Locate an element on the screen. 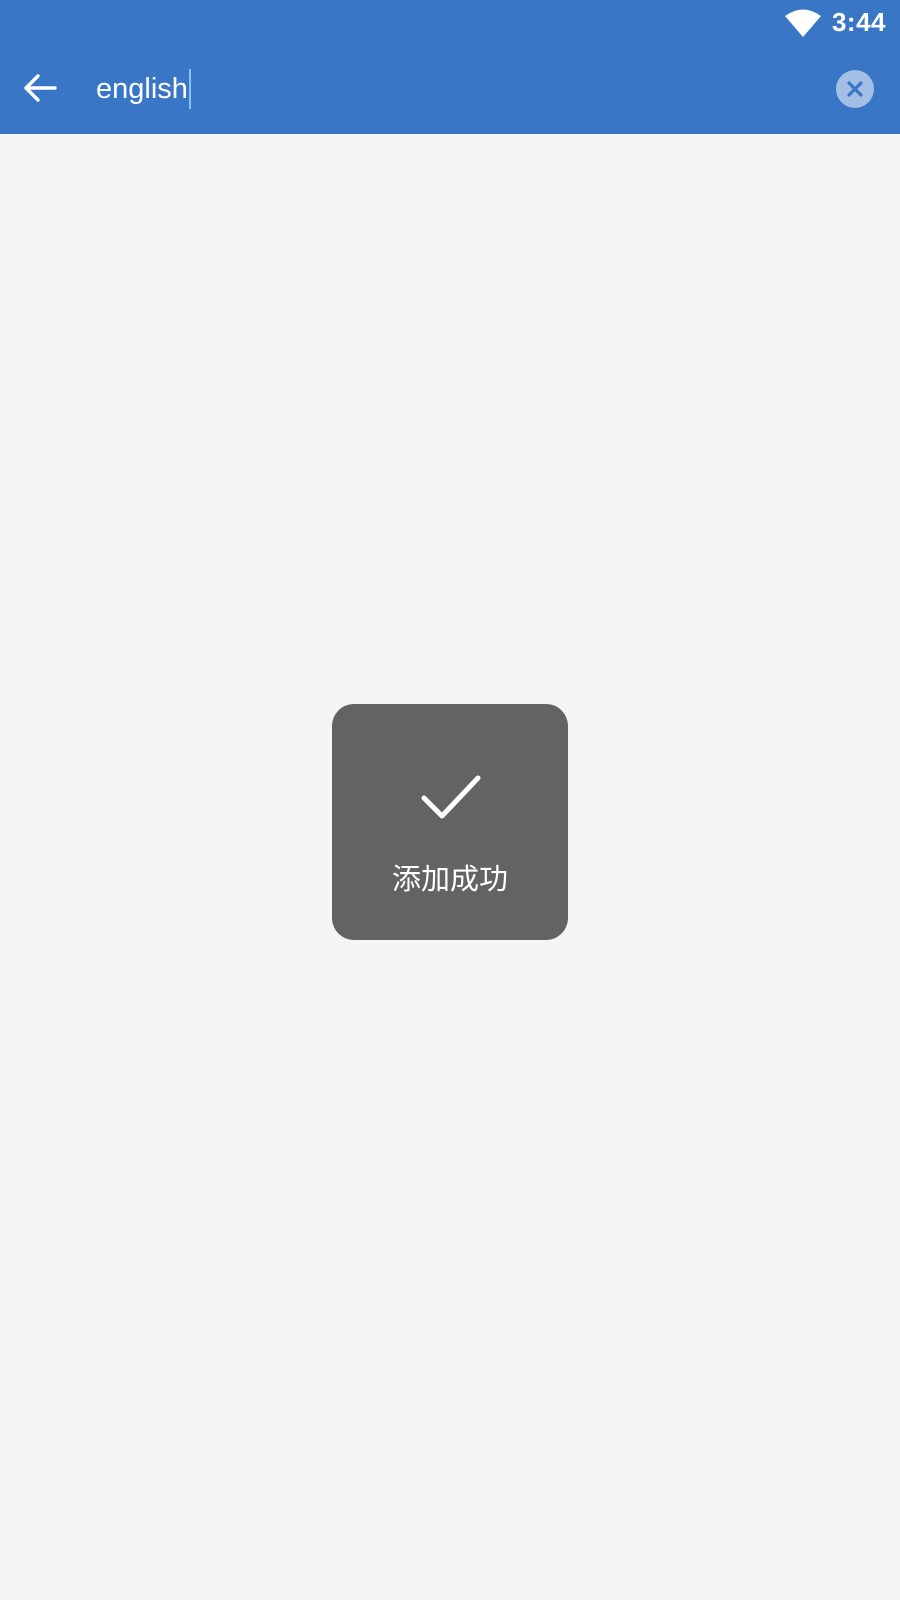  clear-circle-icon is located at coordinates (855, 89).